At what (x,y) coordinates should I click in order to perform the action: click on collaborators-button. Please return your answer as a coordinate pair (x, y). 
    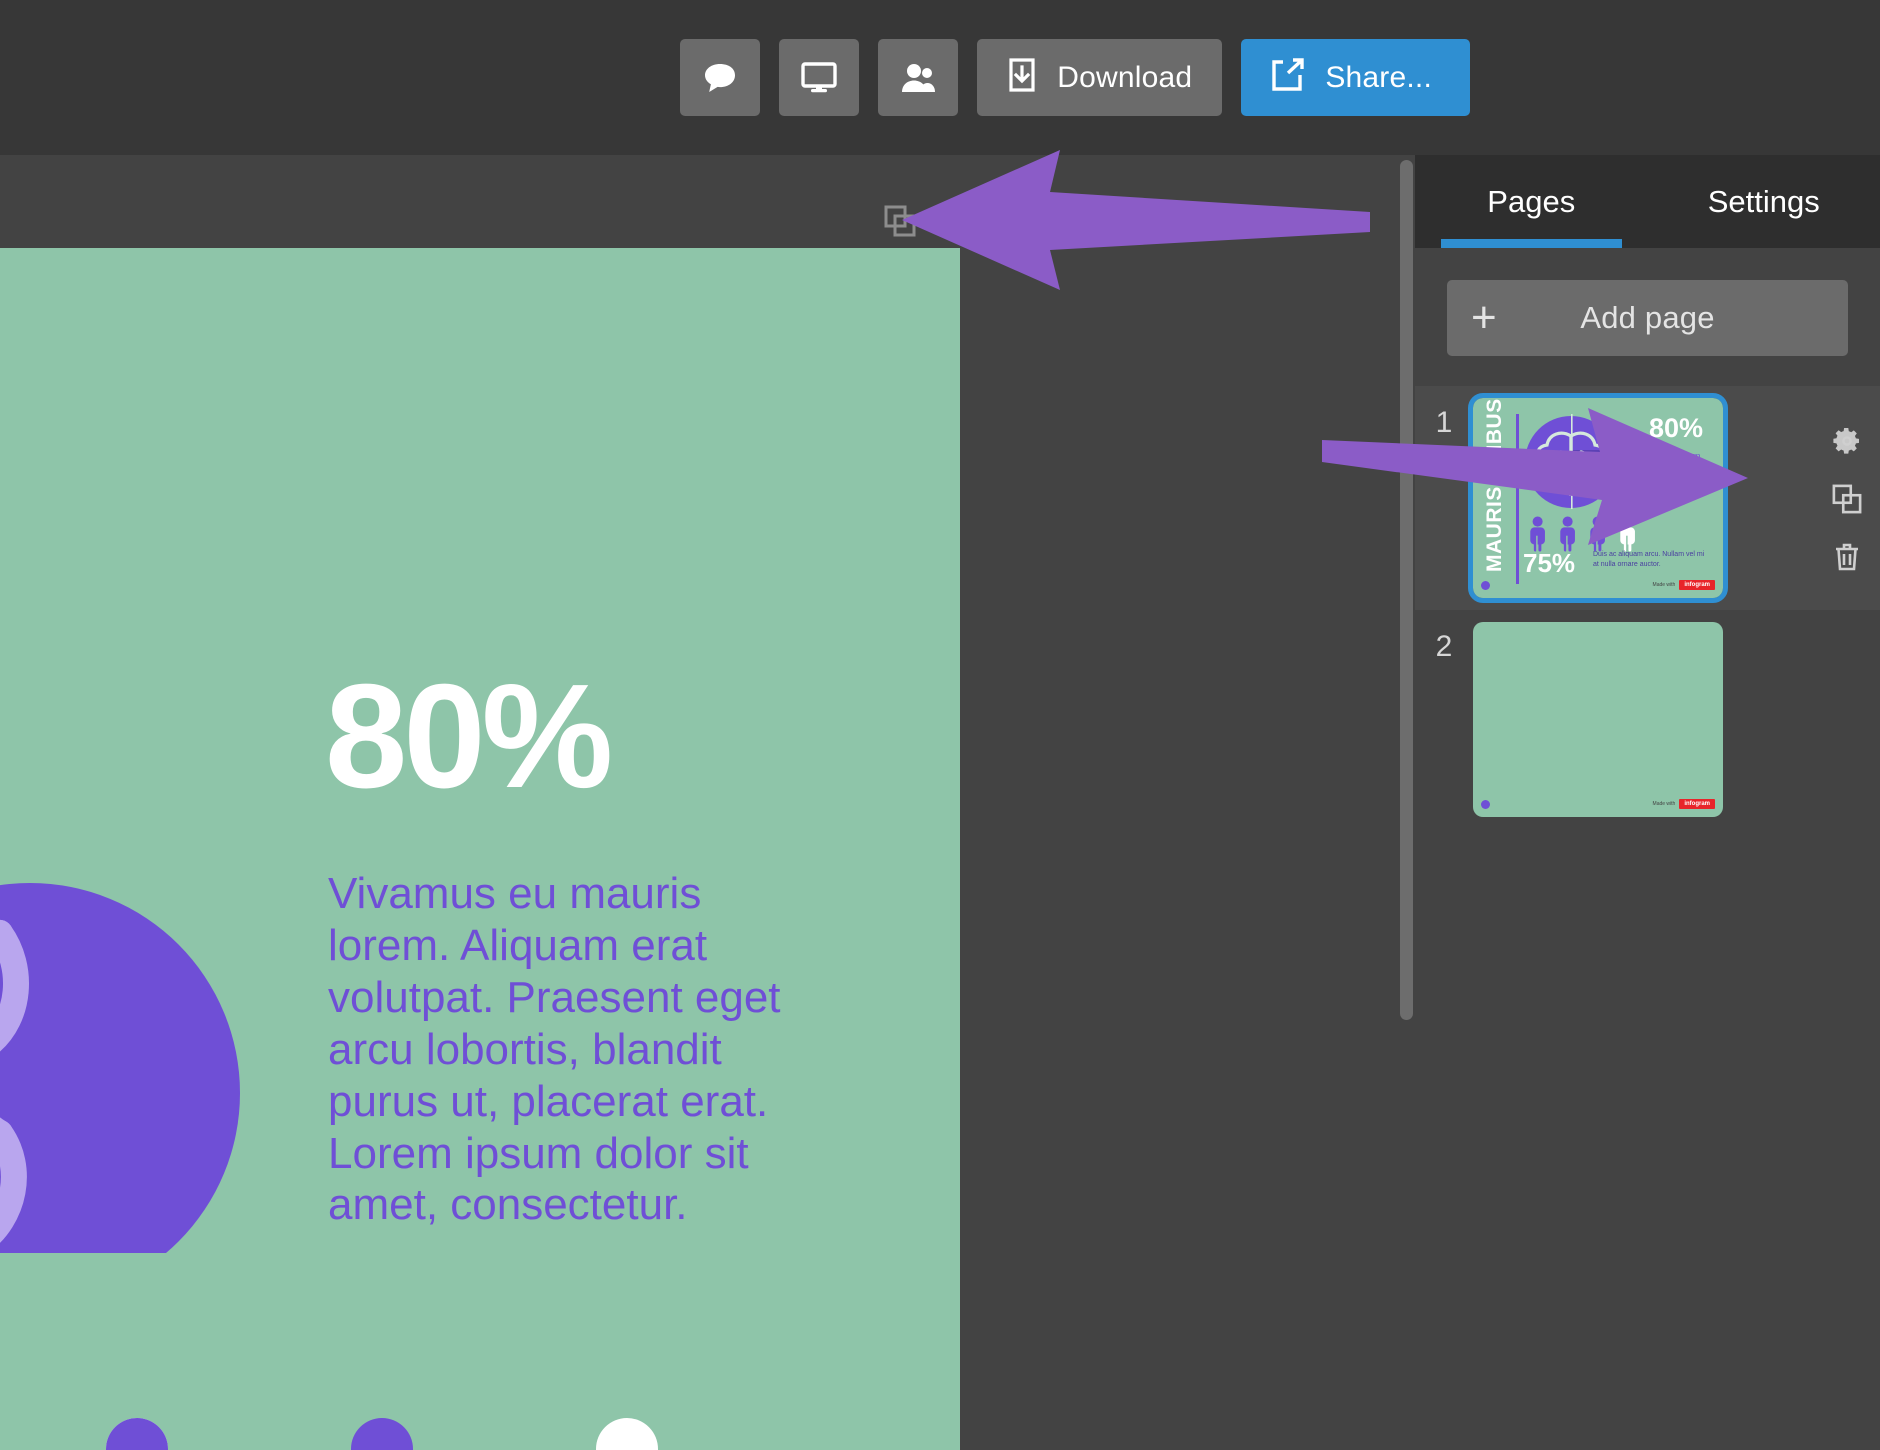
    Looking at the image, I should click on (918, 77).